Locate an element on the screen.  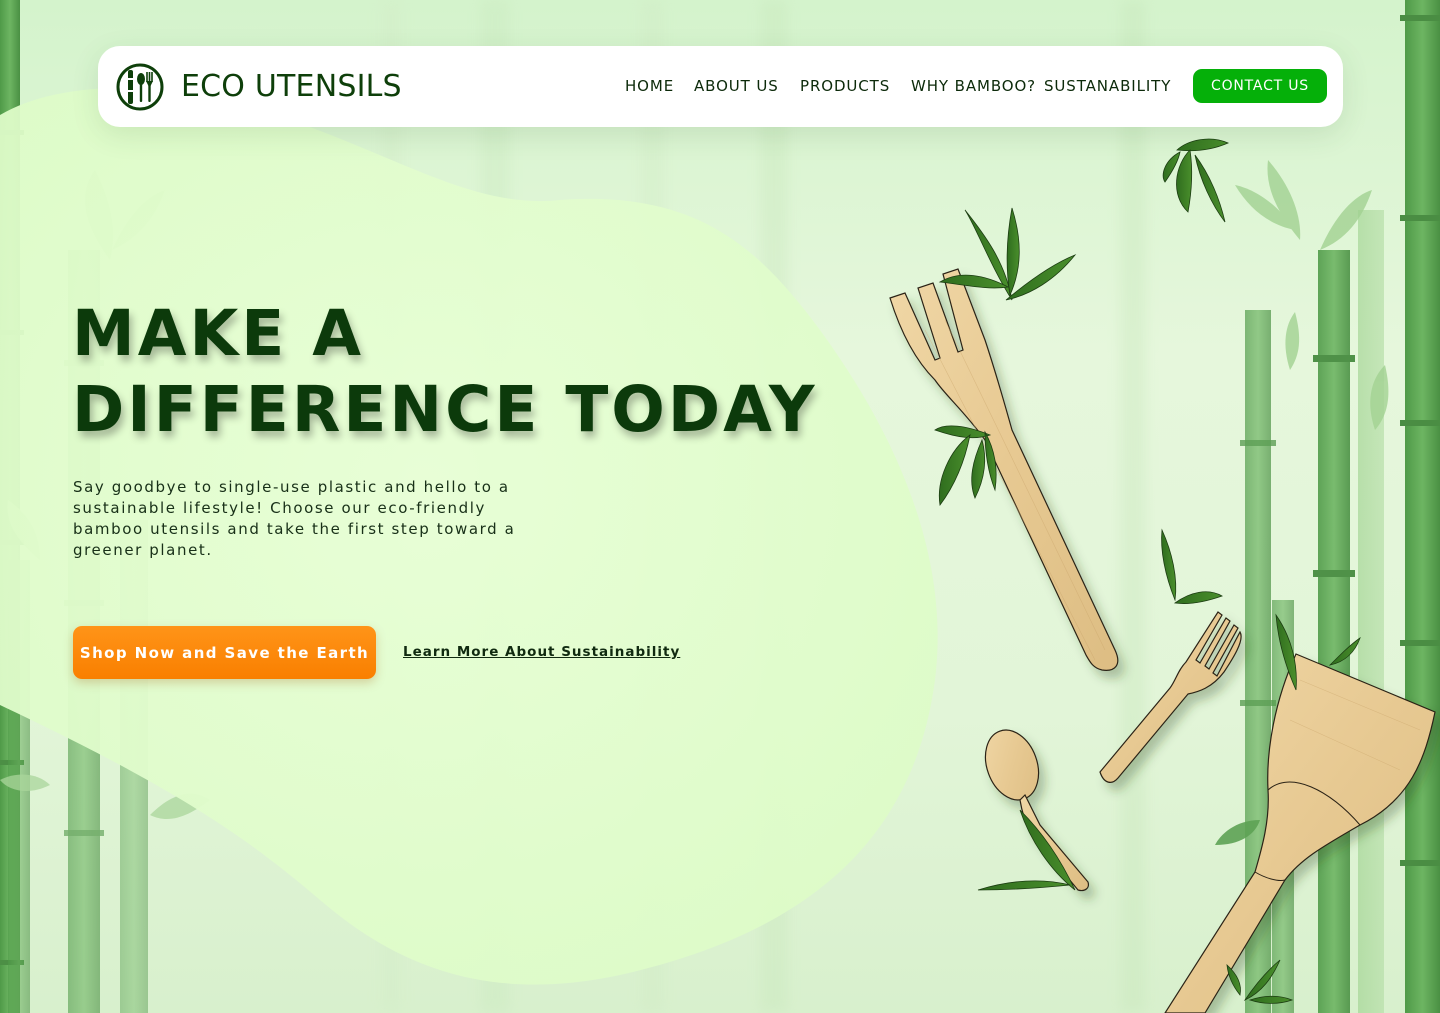
hero-title-line-1: MAKE A is located at coordinates (218, 333).